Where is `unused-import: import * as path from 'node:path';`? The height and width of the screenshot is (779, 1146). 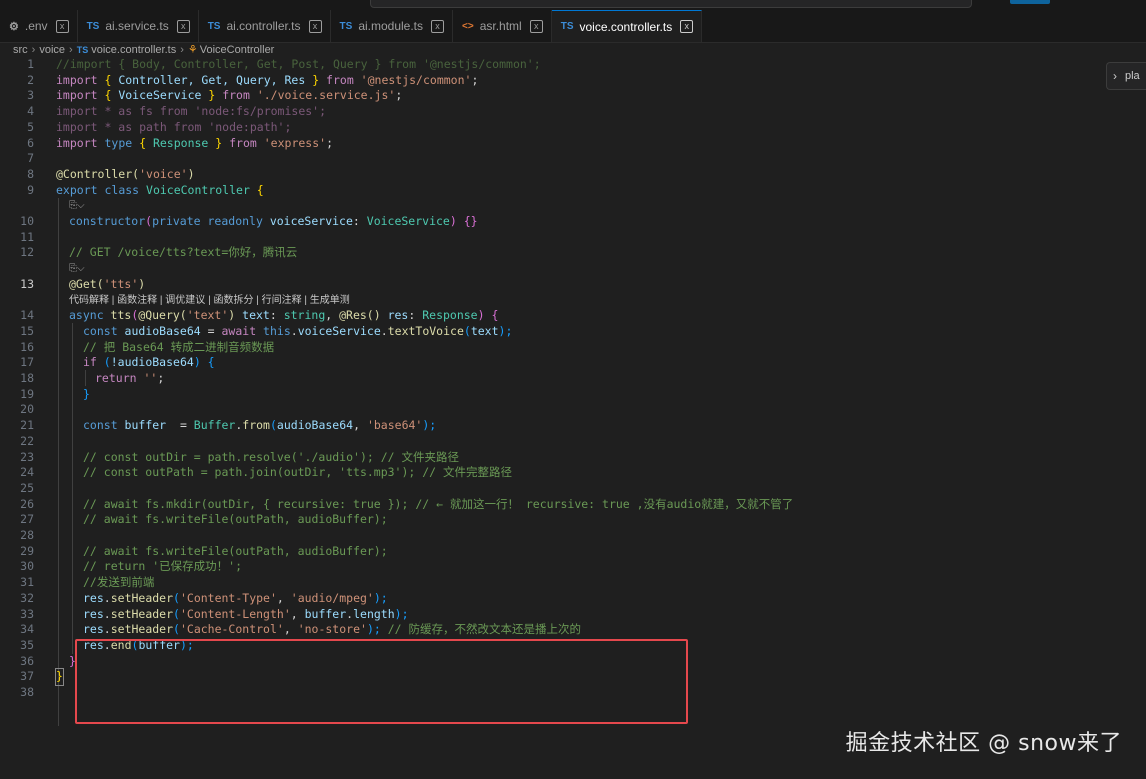
unused-import: import * as path from 'node:path'; is located at coordinates (174, 126).